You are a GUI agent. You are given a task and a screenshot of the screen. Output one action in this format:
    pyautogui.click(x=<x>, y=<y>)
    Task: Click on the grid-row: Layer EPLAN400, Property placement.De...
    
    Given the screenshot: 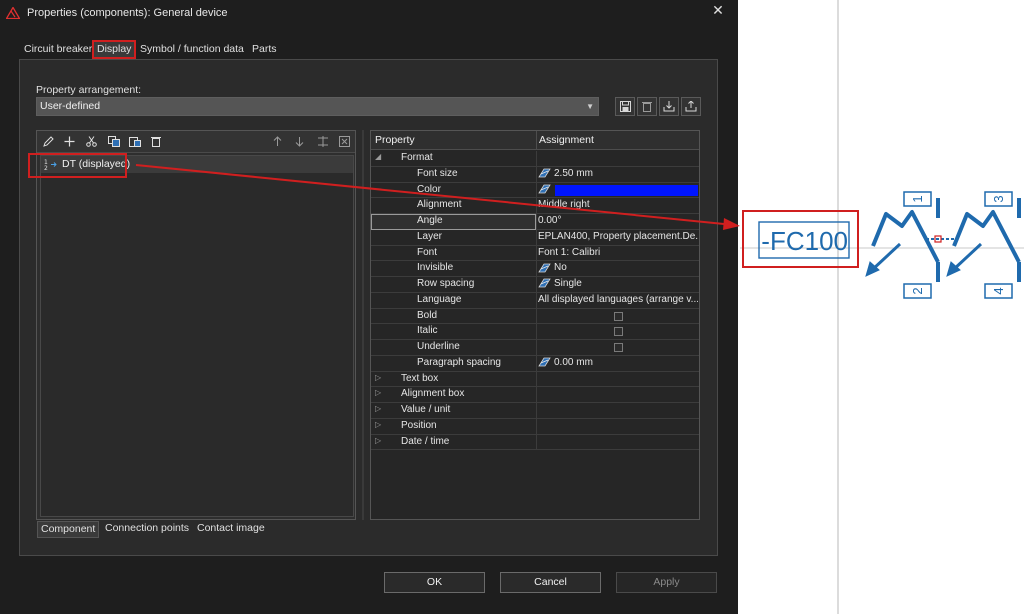 What is the action you would take?
    pyautogui.click(x=535, y=237)
    